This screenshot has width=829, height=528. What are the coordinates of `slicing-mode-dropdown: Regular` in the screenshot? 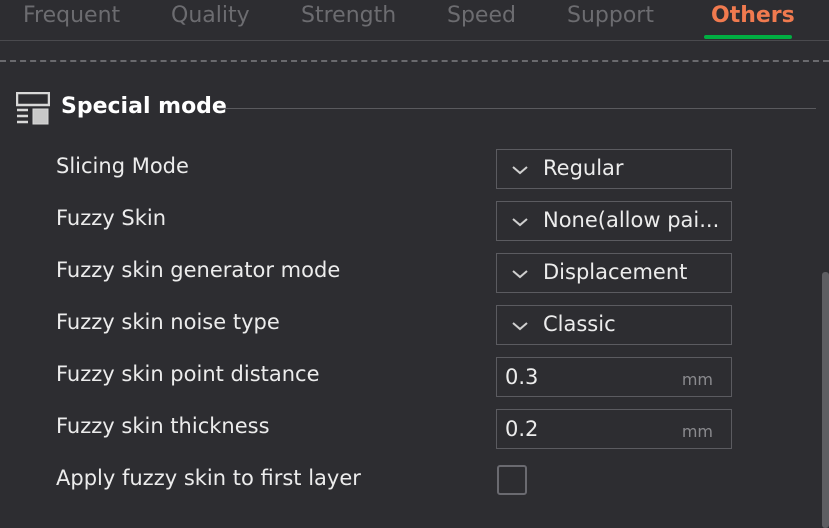 It's located at (614, 169).